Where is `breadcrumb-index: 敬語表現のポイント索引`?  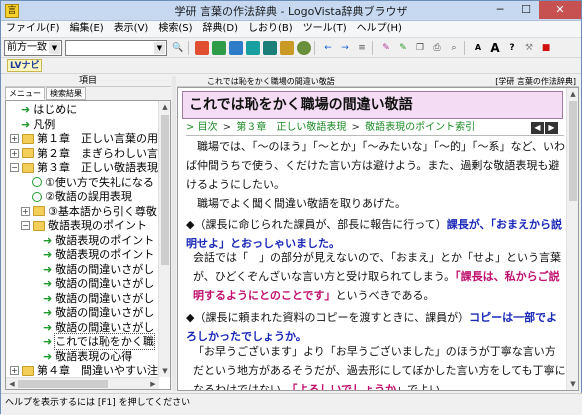 breadcrumb-index: 敬語表現のポイント索引 is located at coordinates (420, 127).